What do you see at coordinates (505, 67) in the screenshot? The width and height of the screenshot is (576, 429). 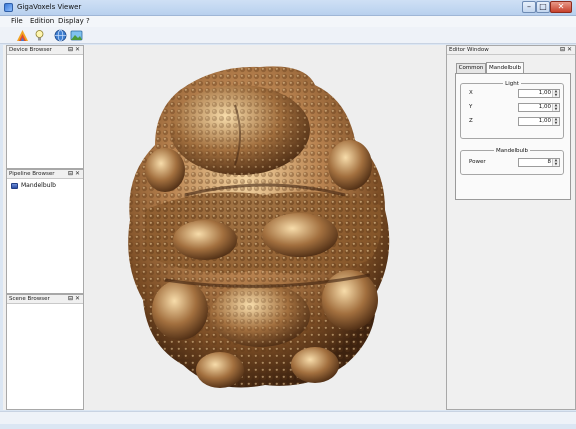 I see `tab-mandelbulb: Mandelbulb` at bounding box center [505, 67].